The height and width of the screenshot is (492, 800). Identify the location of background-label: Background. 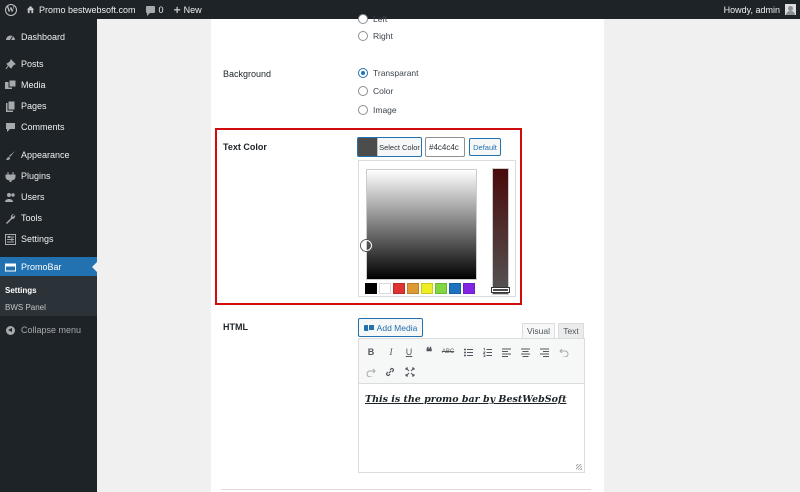
(247, 74).